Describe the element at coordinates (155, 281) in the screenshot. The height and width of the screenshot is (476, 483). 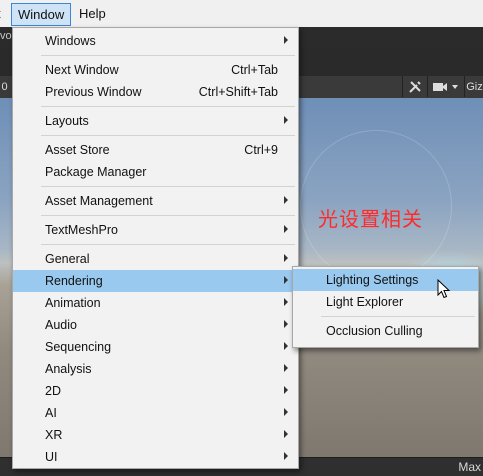
I see `menu-item-rendering: Rendering` at that location.